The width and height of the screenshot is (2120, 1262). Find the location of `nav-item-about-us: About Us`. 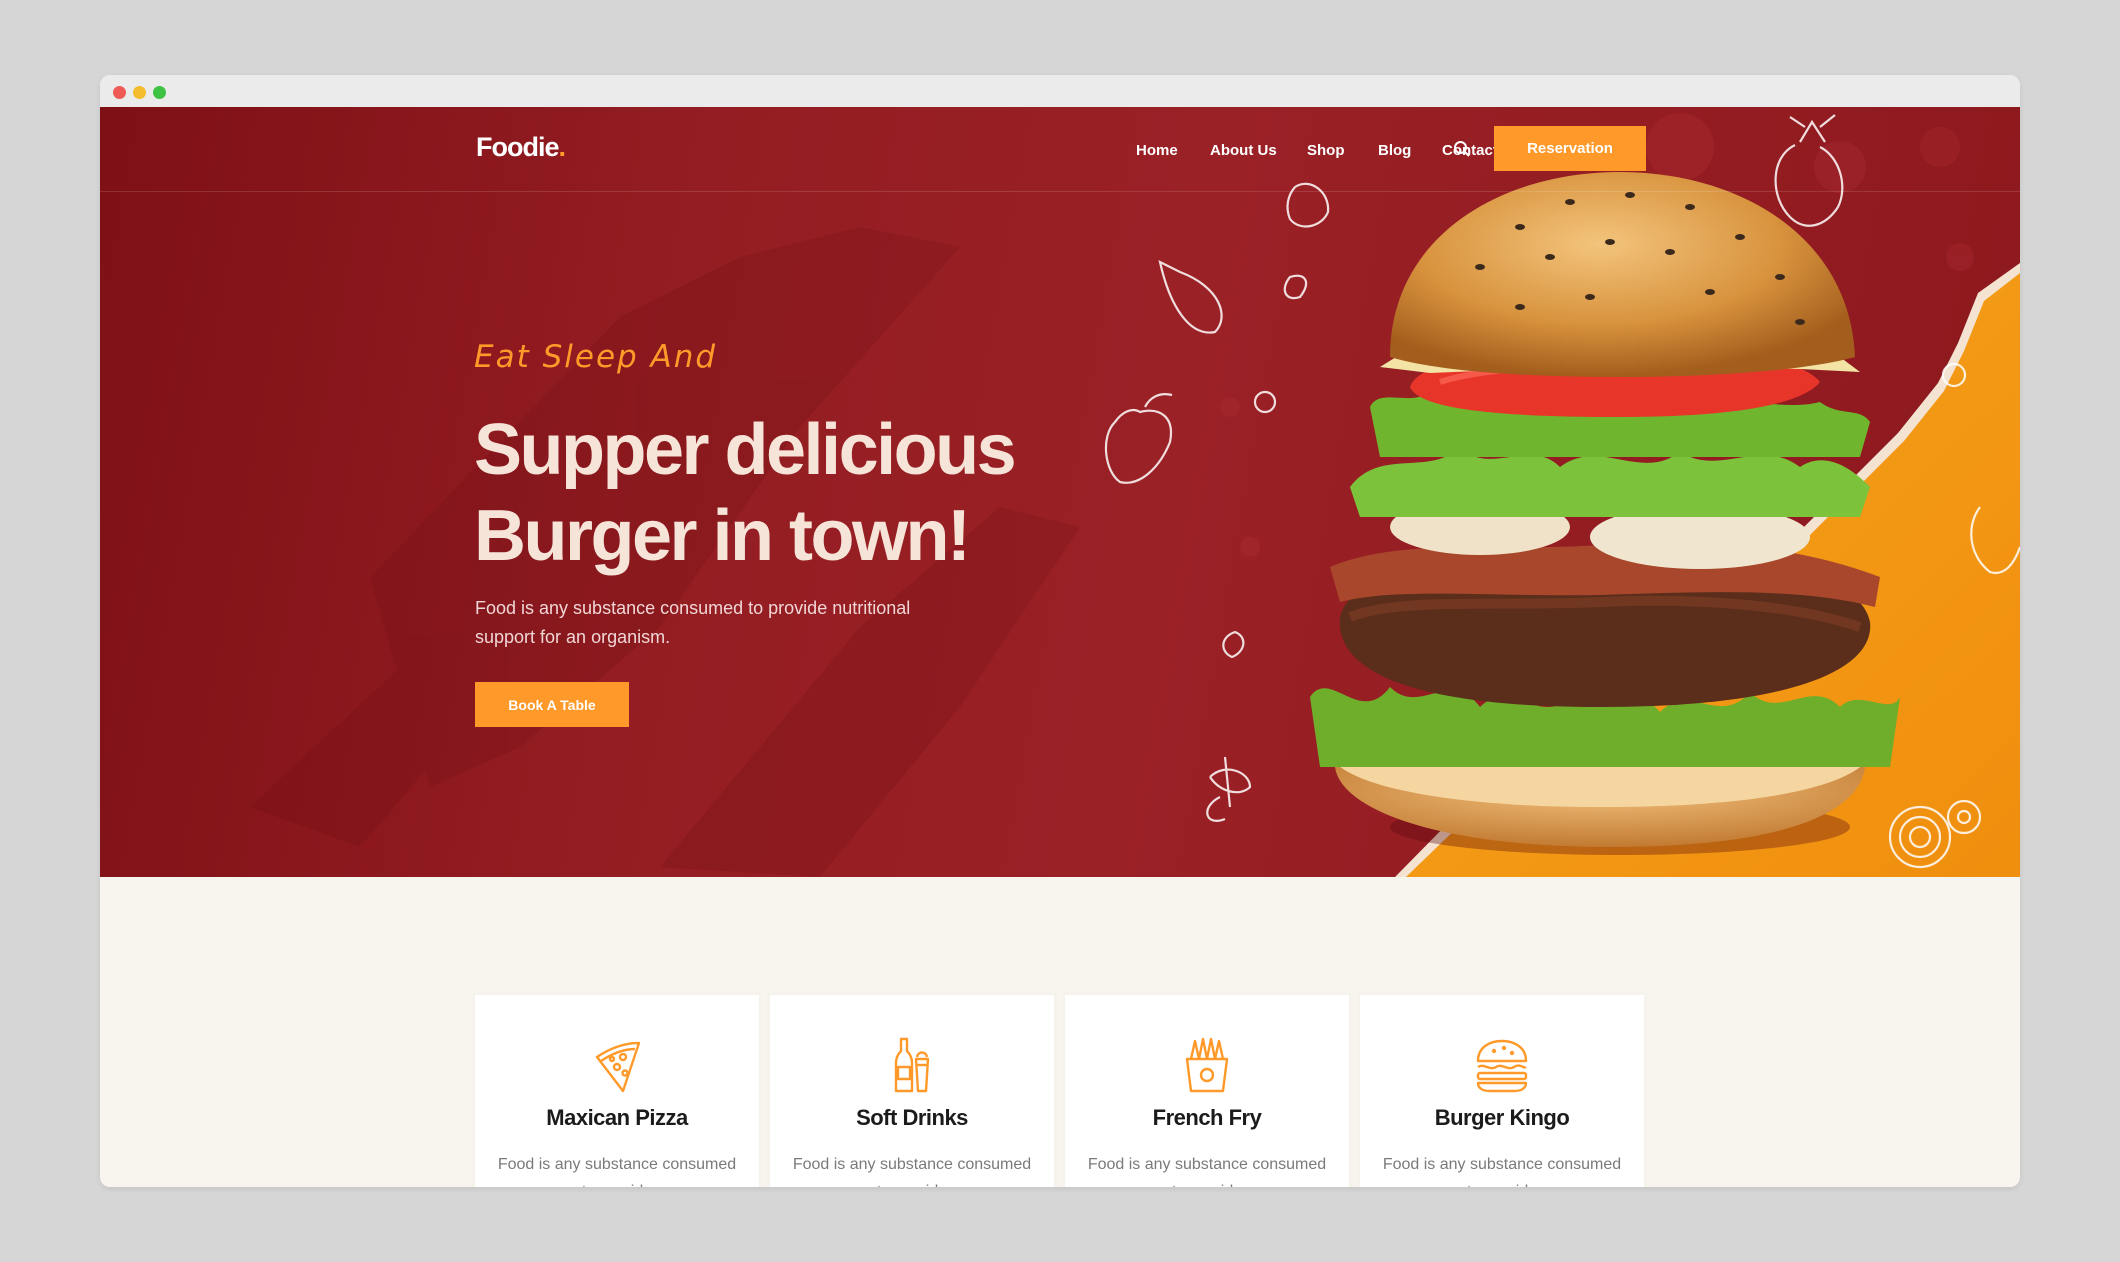

nav-item-about-us: About Us is located at coordinates (1243, 150).